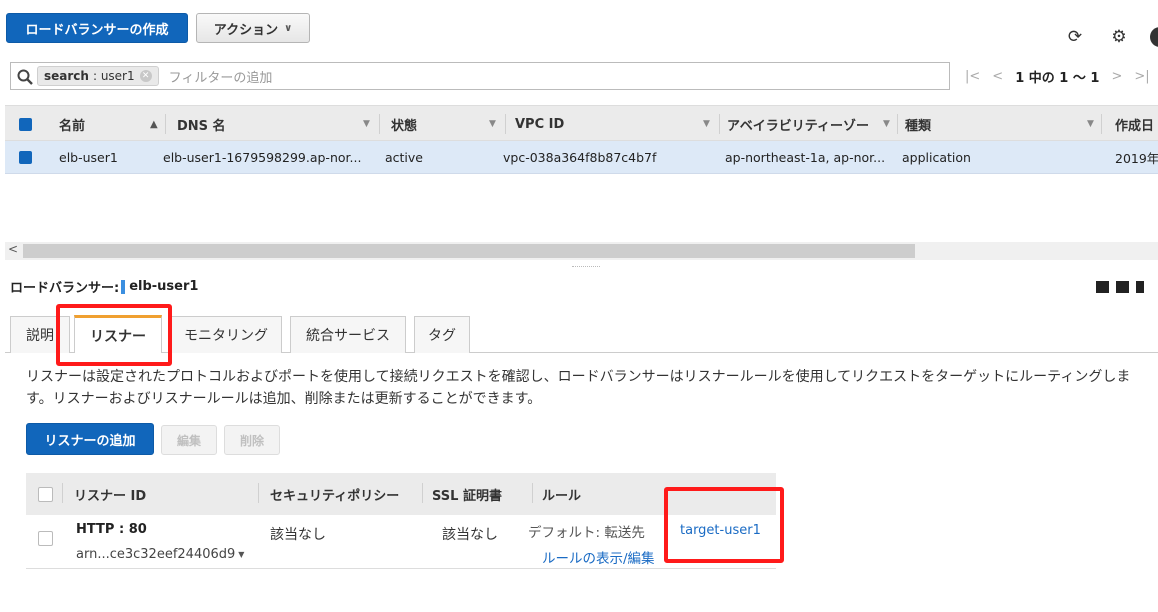 This screenshot has width=1158, height=612. I want to click on listener-id: HTTP : 80, so click(111, 529).